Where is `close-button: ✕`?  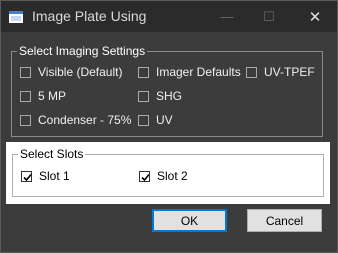
close-button: ✕ is located at coordinates (315, 16).